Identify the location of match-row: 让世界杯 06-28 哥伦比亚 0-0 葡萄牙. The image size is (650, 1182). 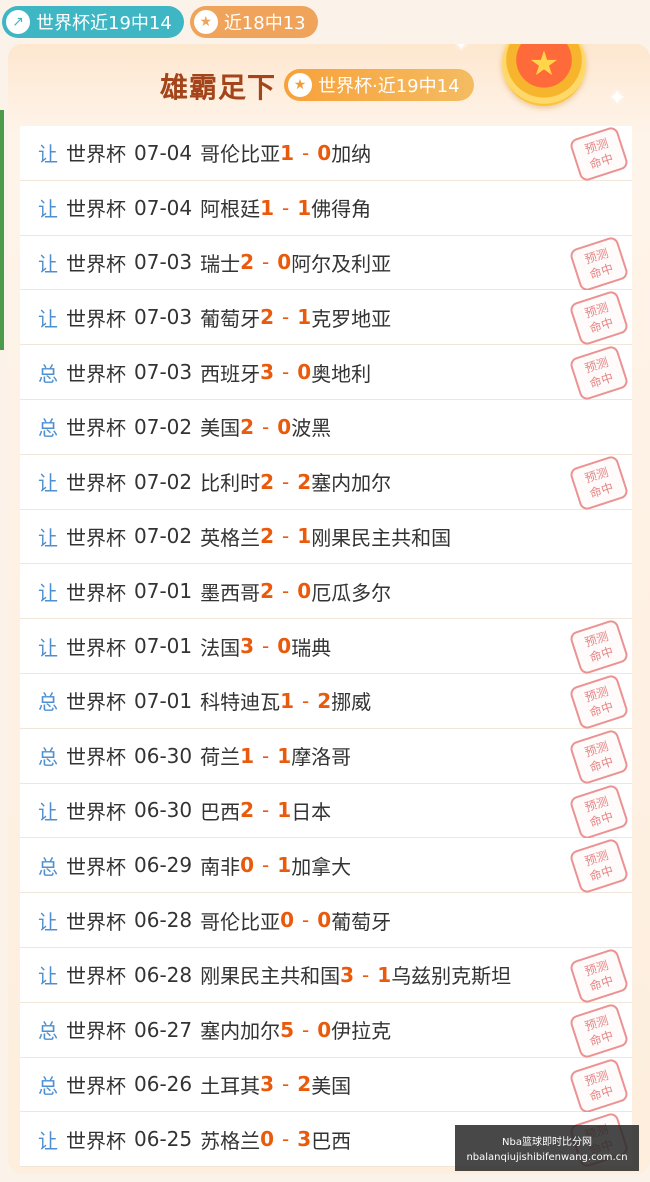
(326, 920).